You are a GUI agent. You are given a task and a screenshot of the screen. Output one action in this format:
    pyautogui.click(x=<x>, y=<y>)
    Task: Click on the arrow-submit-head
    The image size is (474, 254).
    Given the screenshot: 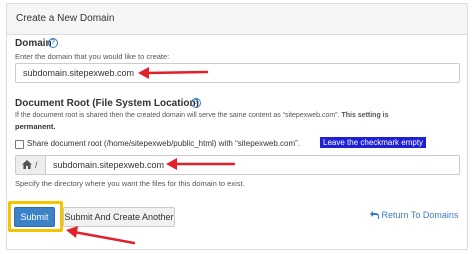 What is the action you would take?
    pyautogui.click(x=72, y=232)
    